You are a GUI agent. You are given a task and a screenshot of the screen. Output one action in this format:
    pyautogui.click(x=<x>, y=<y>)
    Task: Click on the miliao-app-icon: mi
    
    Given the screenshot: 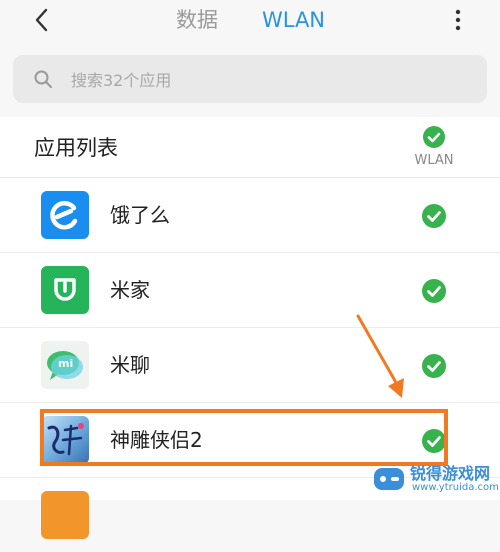 What is the action you would take?
    pyautogui.click(x=65, y=365)
    